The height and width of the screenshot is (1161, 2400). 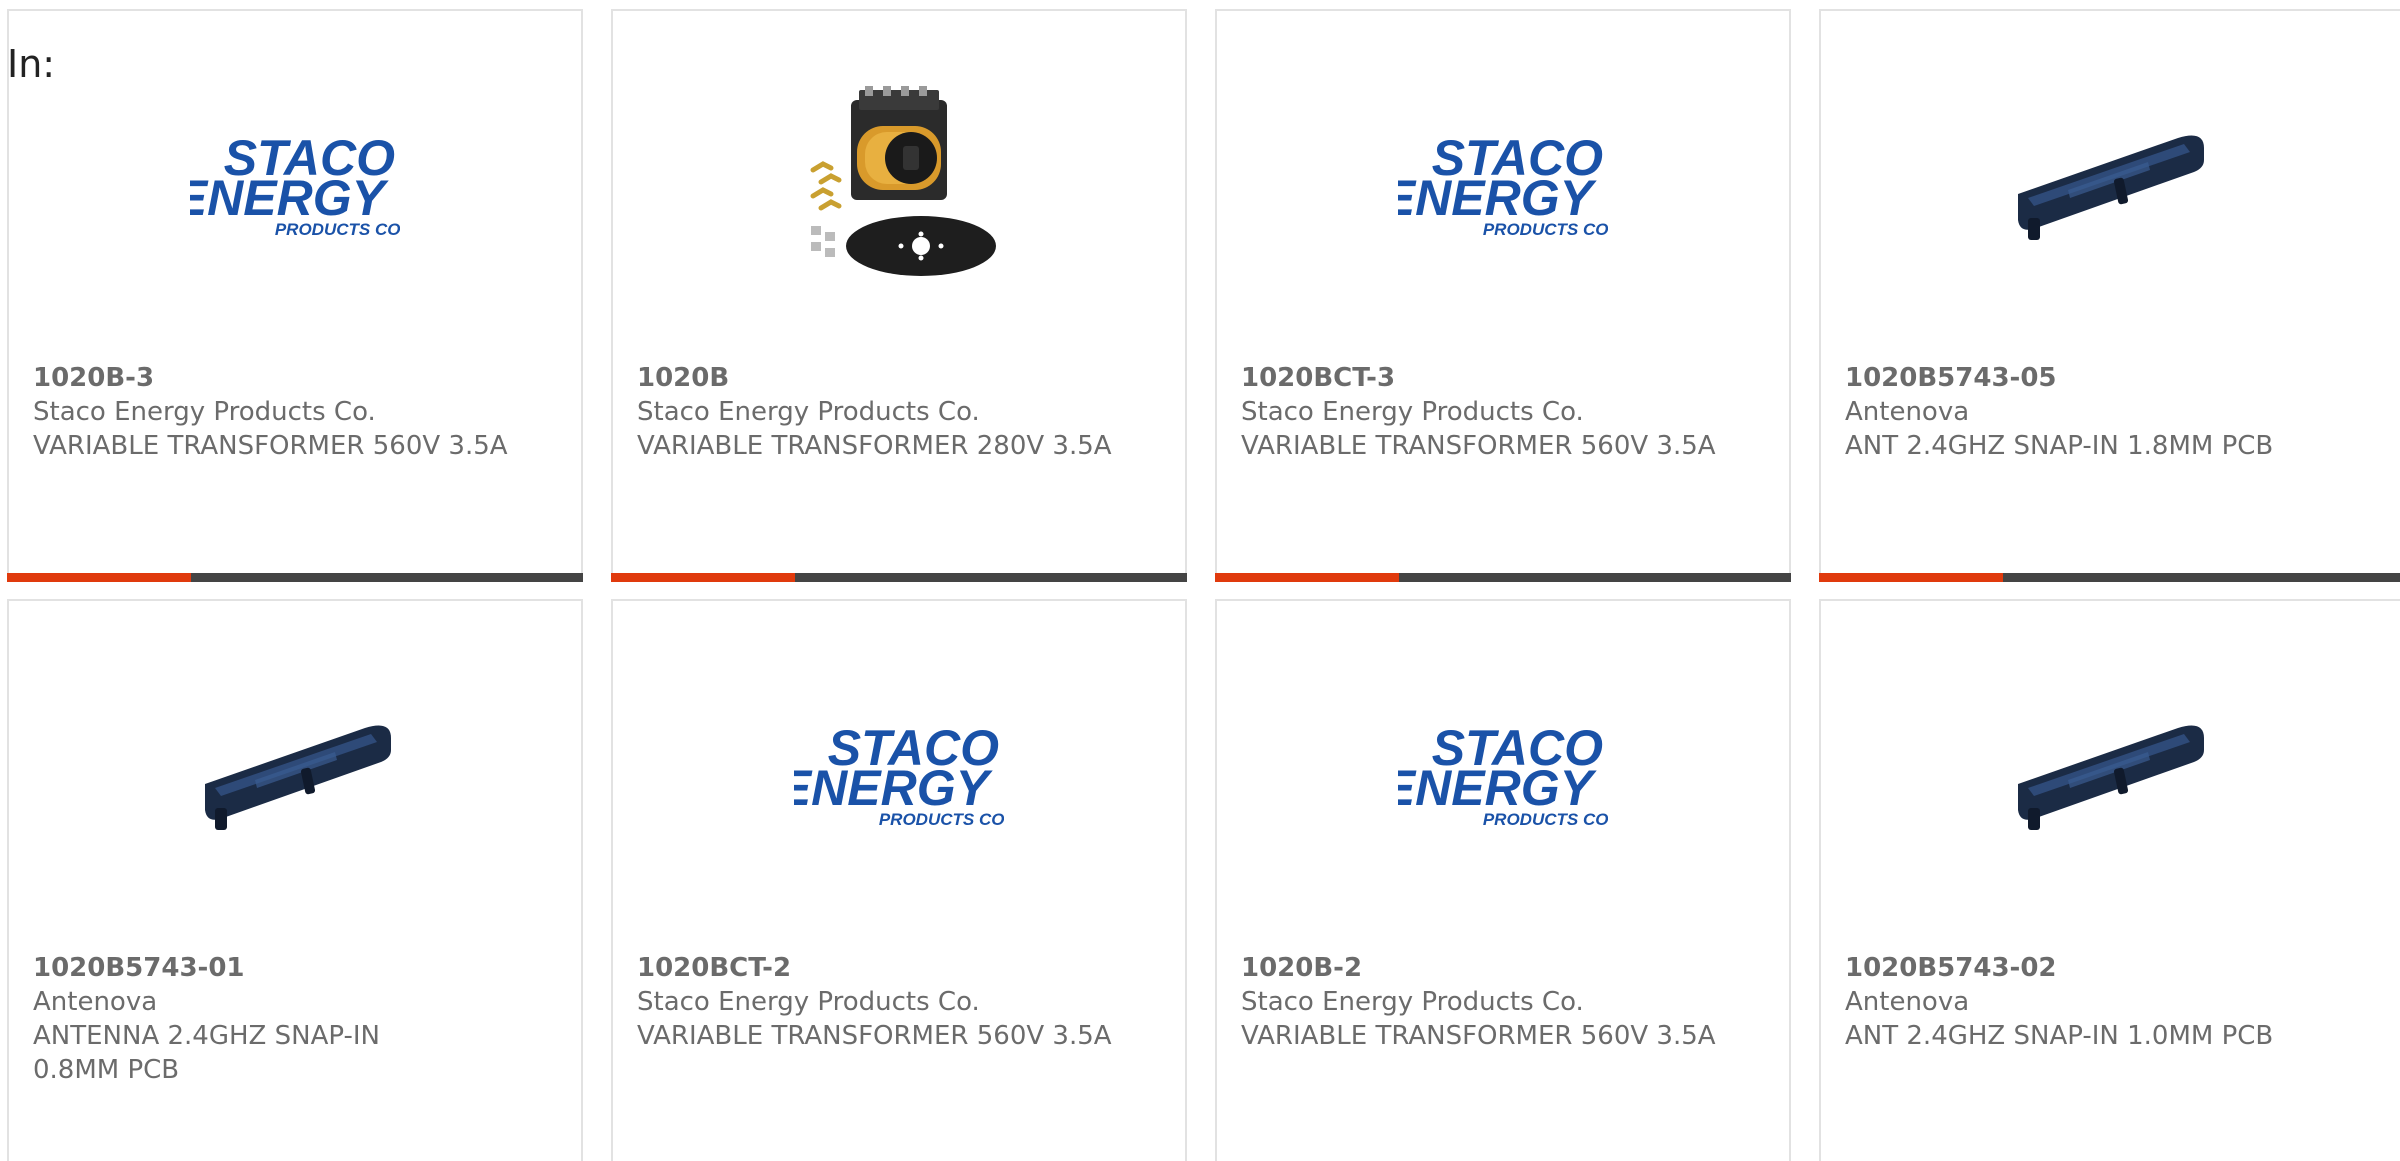 I want to click on part-number: 1020B, so click(x=897, y=378).